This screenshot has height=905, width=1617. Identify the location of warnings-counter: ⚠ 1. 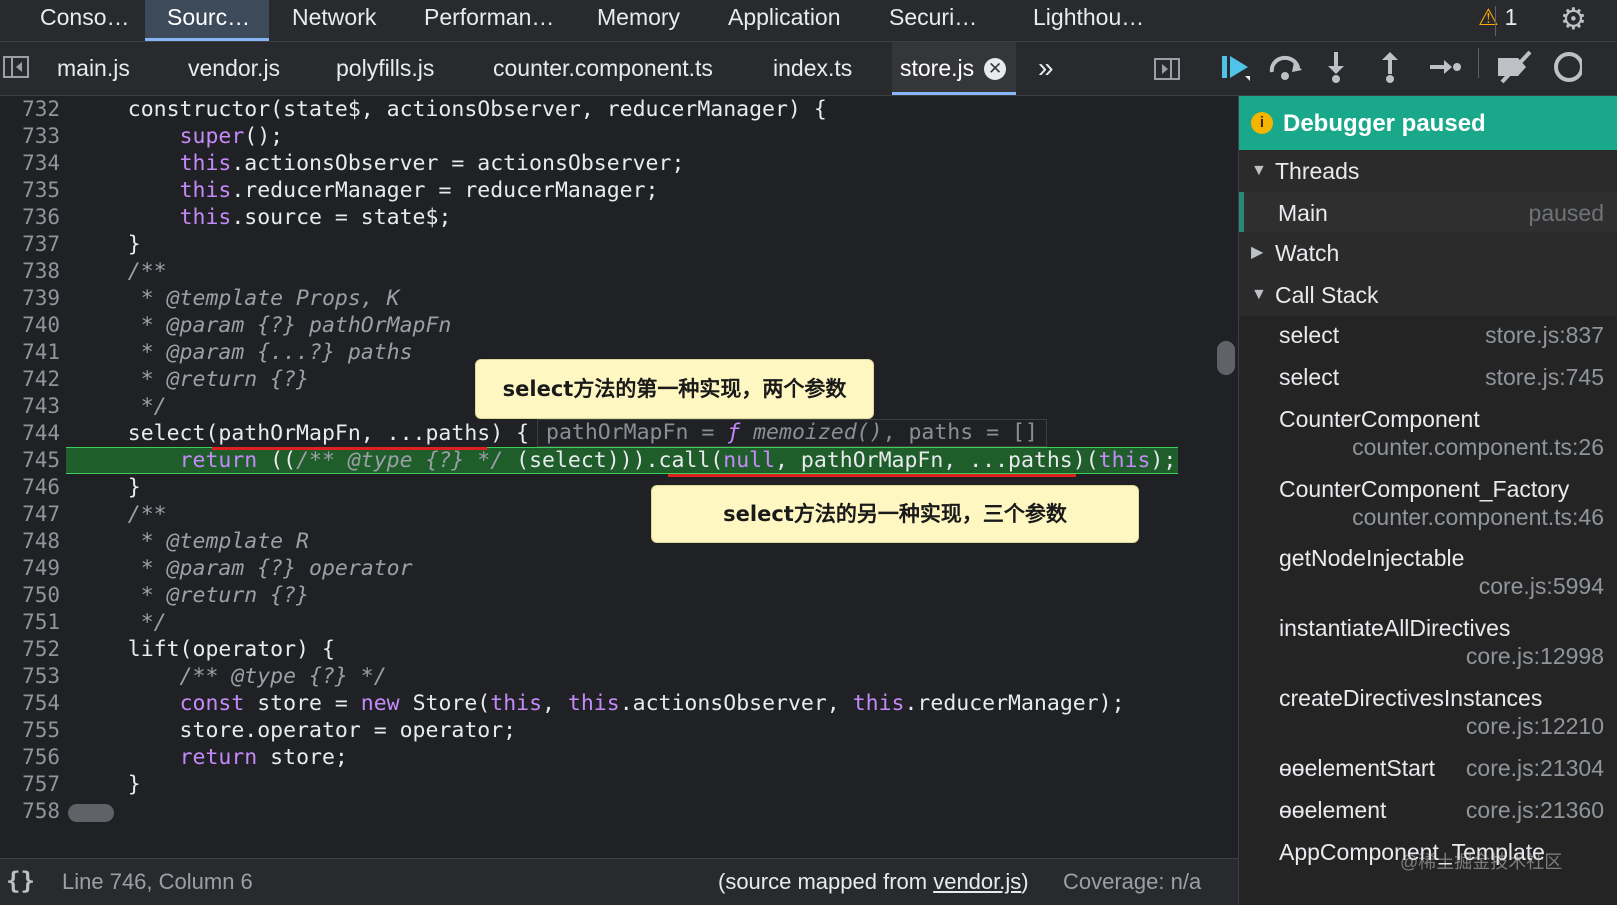
(1497, 17).